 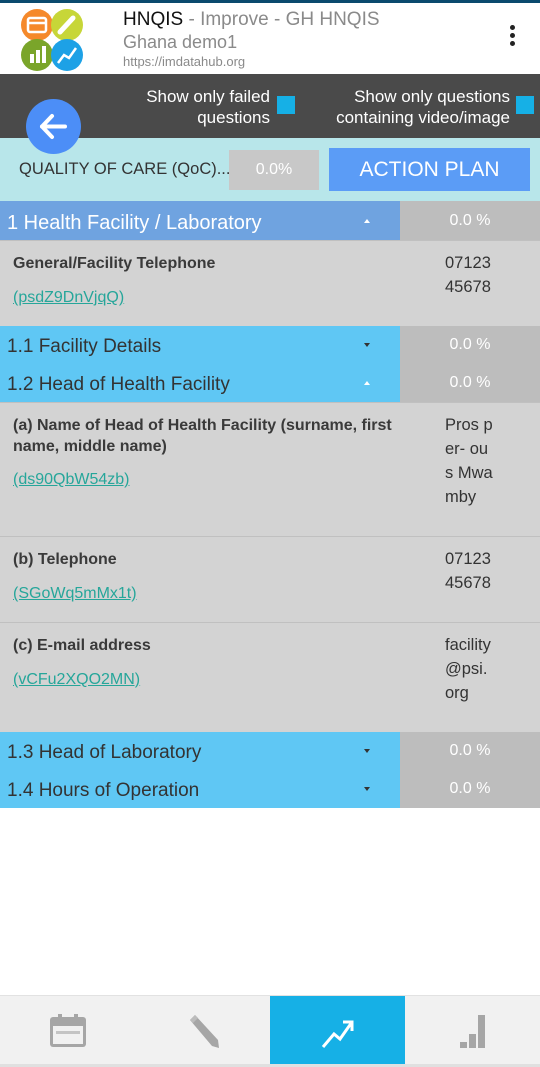 What do you see at coordinates (468, 669) in the screenshot?
I see `question-answer: facility@psi.org` at bounding box center [468, 669].